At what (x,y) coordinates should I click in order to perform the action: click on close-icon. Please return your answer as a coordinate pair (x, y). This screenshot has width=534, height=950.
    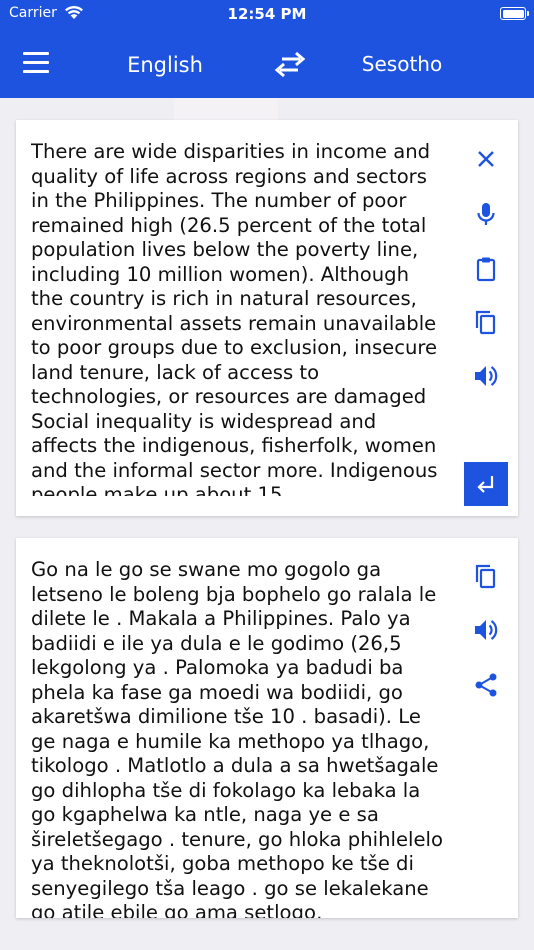
    Looking at the image, I should click on (486, 159).